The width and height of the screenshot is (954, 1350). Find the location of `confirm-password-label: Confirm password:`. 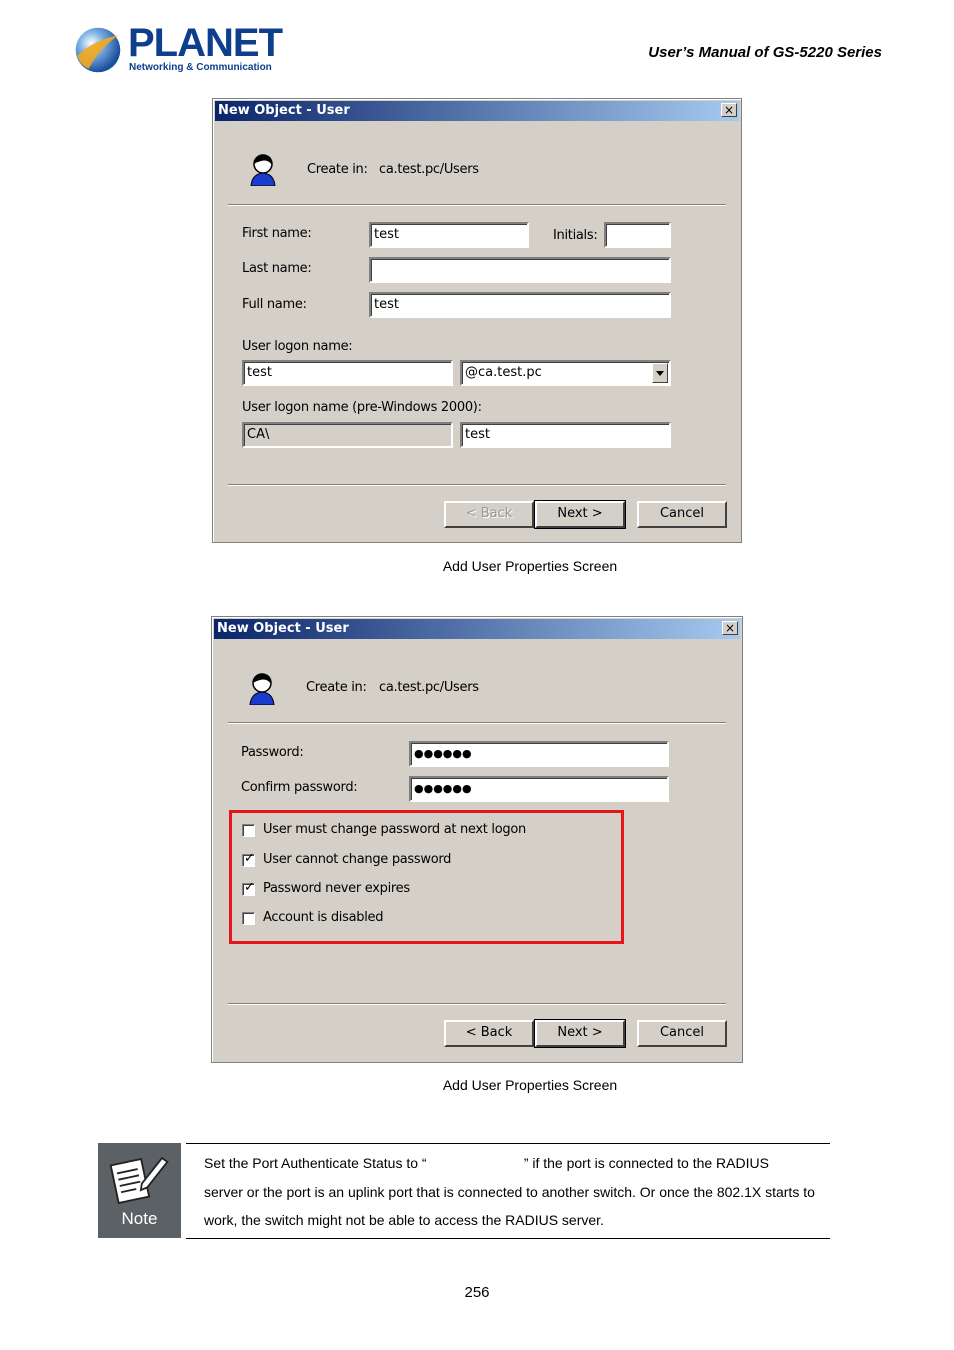

confirm-password-label: Confirm password: is located at coordinates (299, 787).